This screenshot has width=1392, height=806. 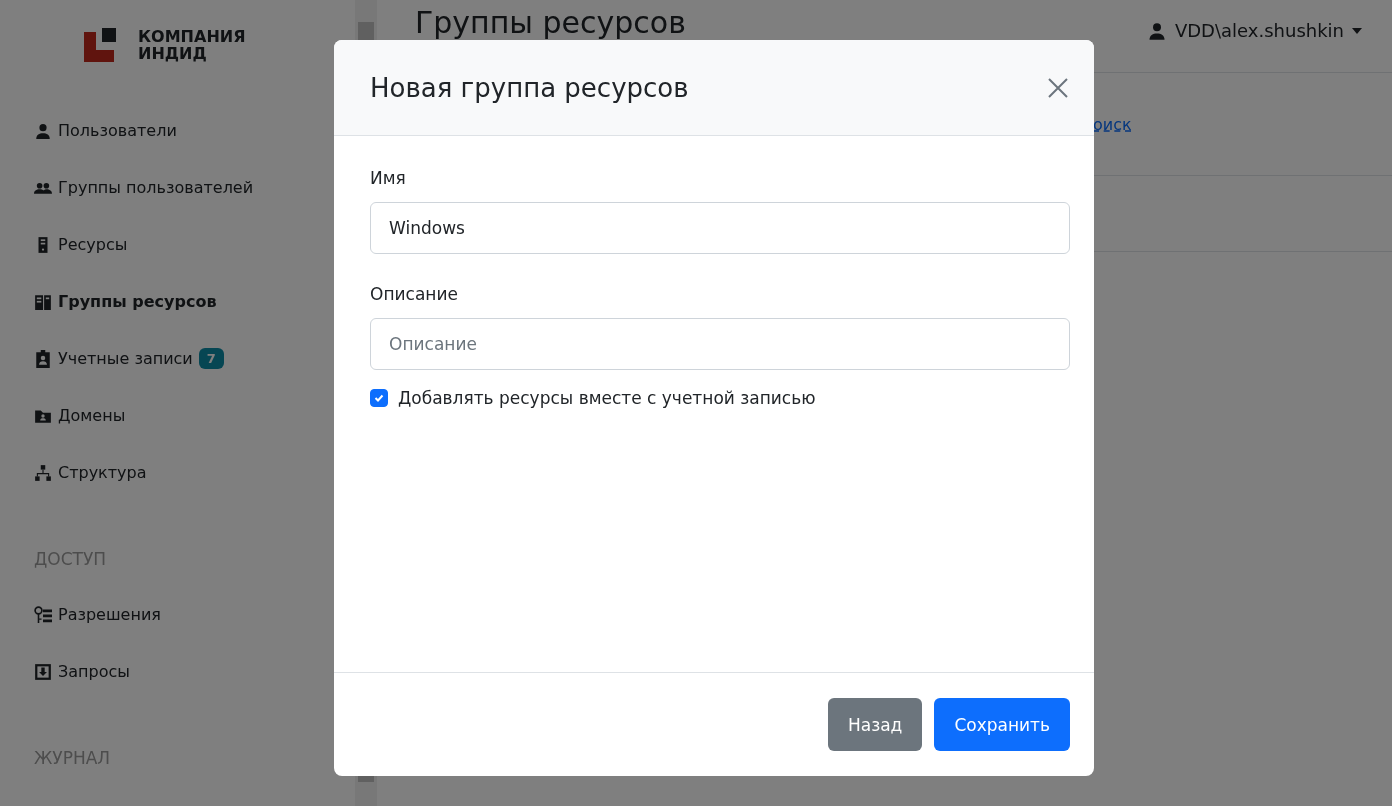 What do you see at coordinates (43, 358) in the screenshot?
I see `id-badge-icon` at bounding box center [43, 358].